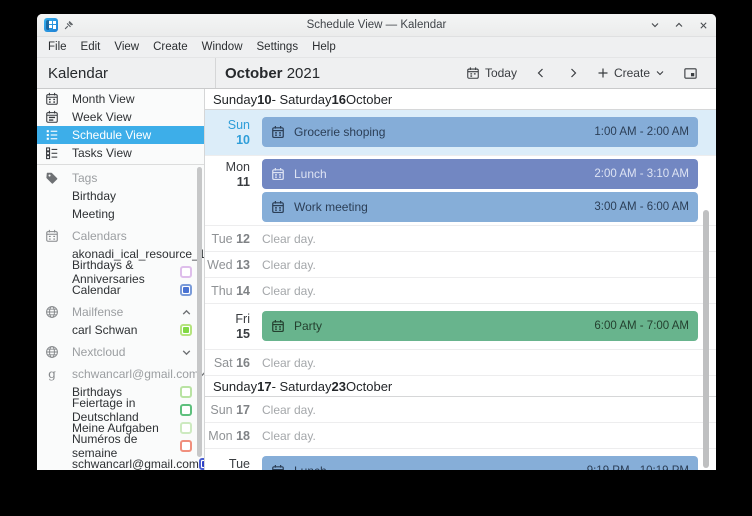 This screenshot has width=752, height=516. Describe the element at coordinates (120, 374) in the screenshot. I see `section-header-gmail: g schwancarl@gmail.com` at that location.